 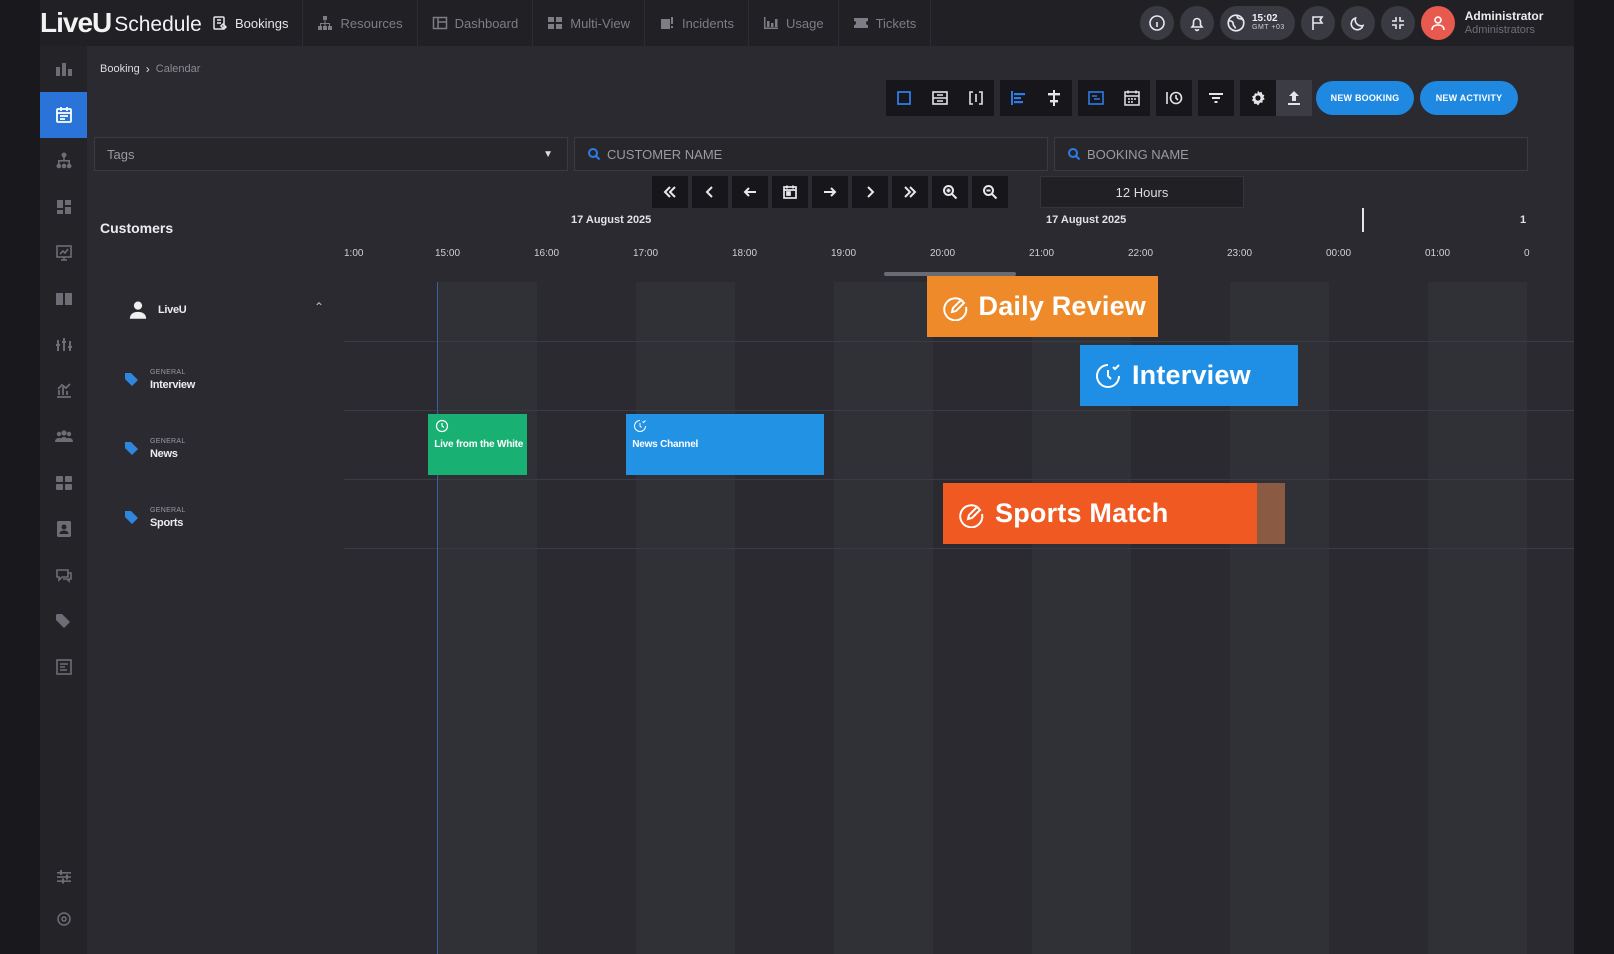 What do you see at coordinates (63, 919) in the screenshot?
I see `sidebar-item-help` at bounding box center [63, 919].